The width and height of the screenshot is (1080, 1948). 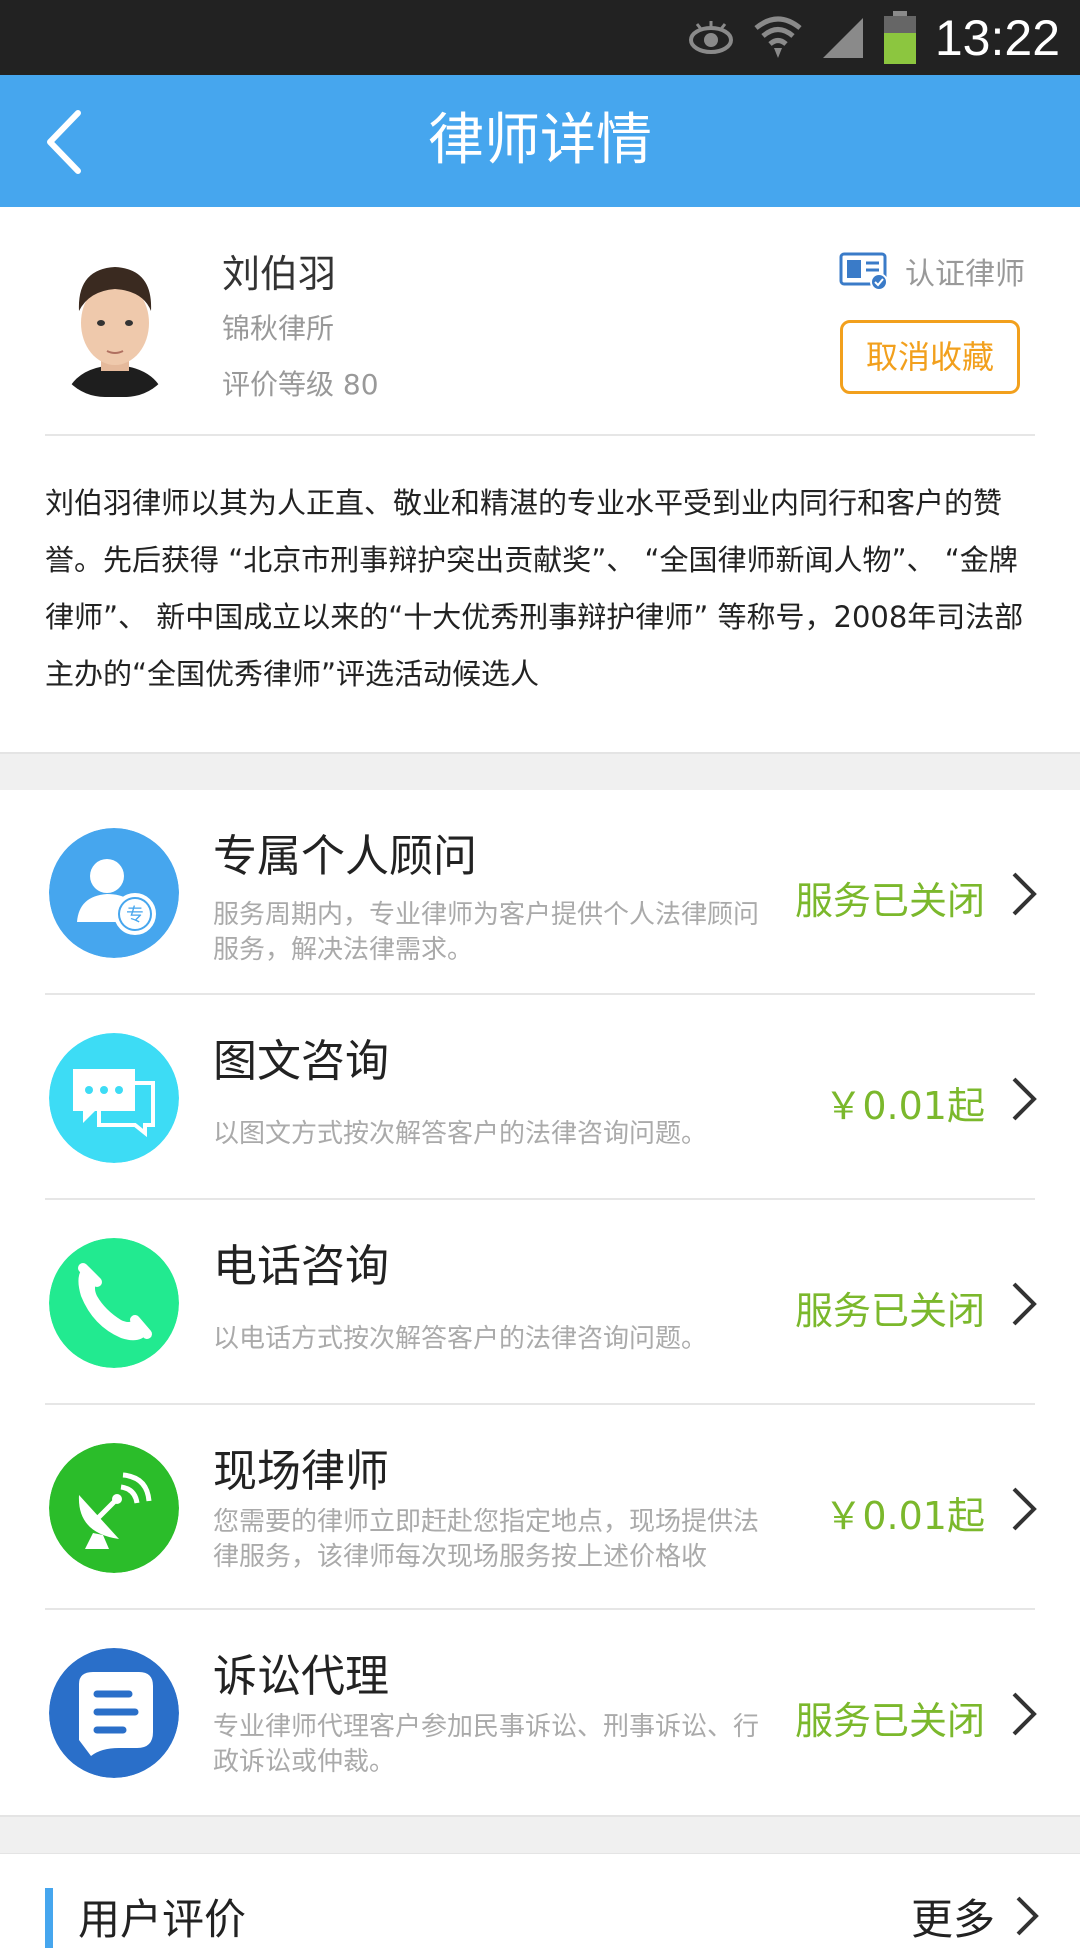 What do you see at coordinates (486, 1744) in the screenshot?
I see `service-description: 专业律师代理客户参加民事诉讼、刑事诉讼、行政诉讼或仲裁。` at bounding box center [486, 1744].